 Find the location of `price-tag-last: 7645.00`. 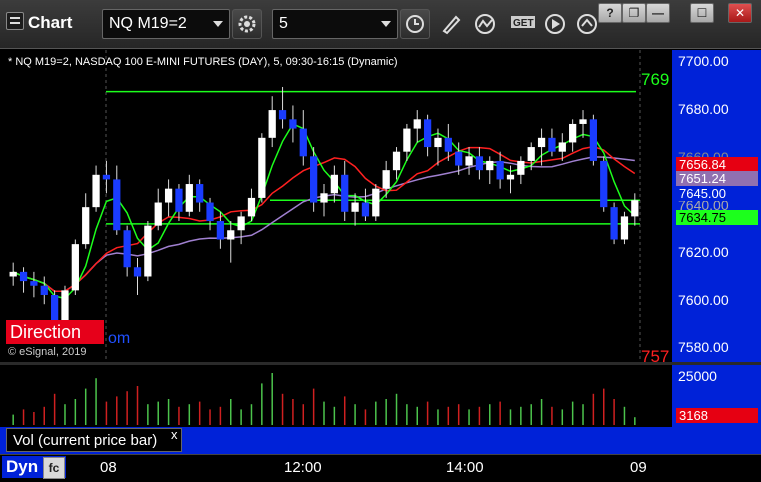

price-tag-last: 7645.00 is located at coordinates (717, 193).